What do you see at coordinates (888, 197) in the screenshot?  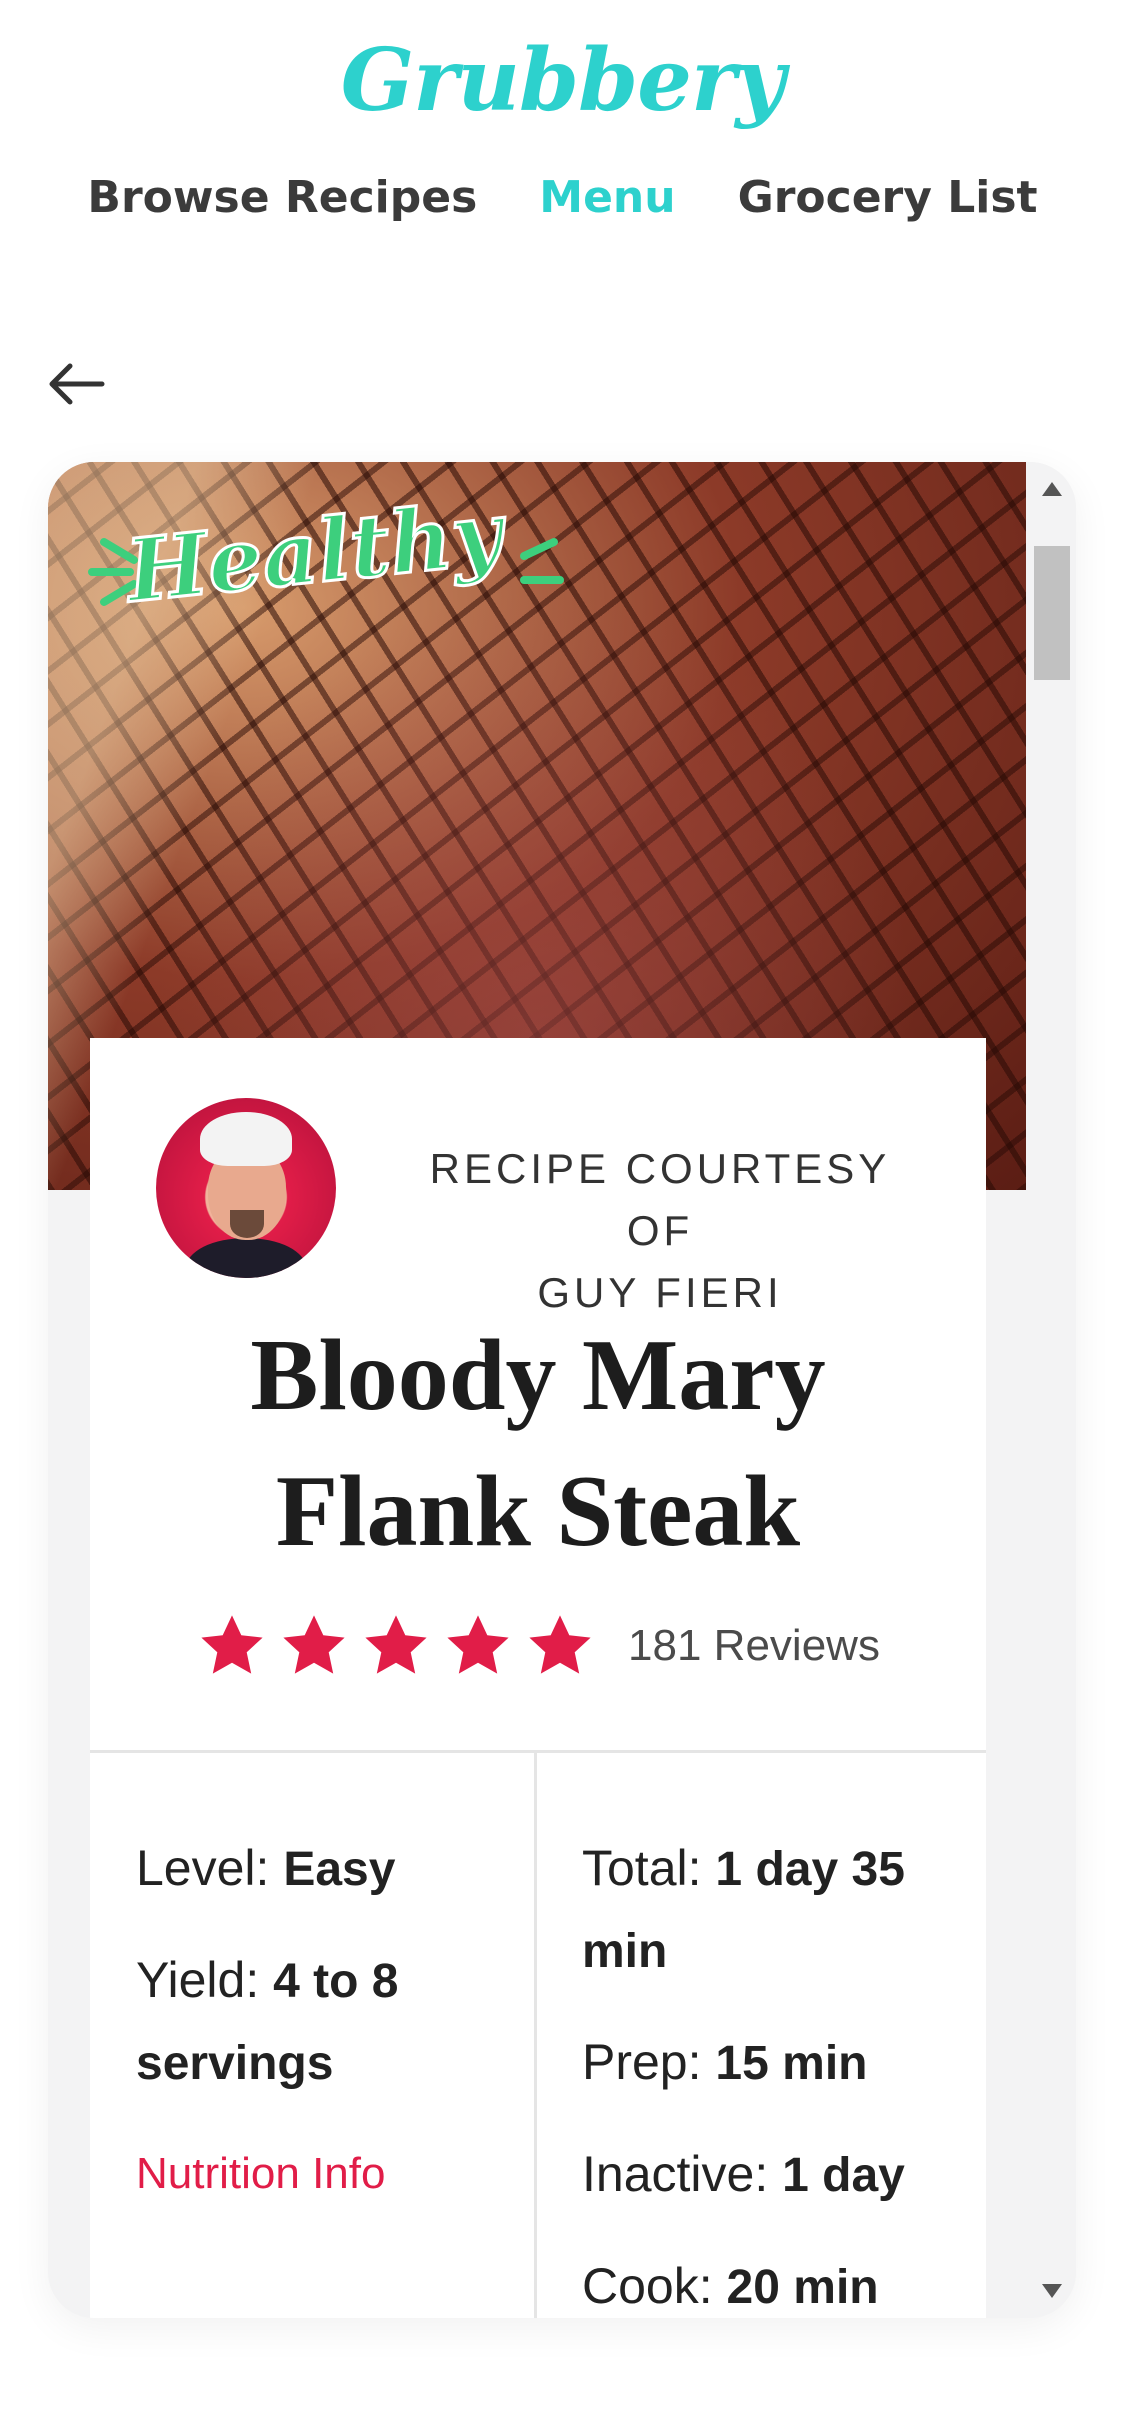 I see `nav-grocery-list: Grocery List` at bounding box center [888, 197].